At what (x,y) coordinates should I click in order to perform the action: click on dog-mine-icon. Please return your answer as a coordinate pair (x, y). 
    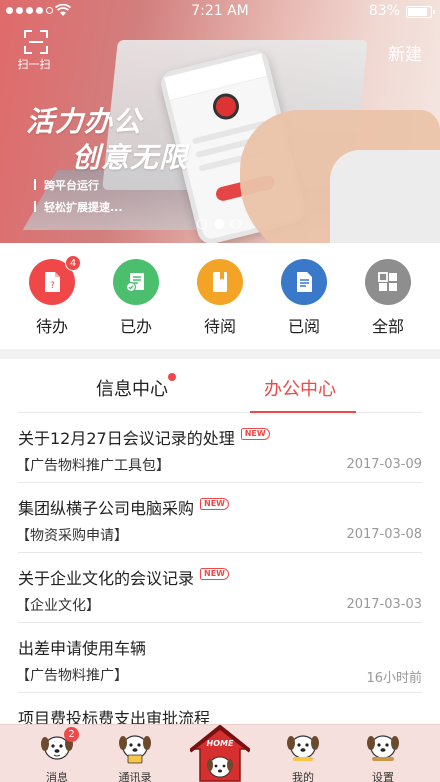
    Looking at the image, I should click on (303, 747).